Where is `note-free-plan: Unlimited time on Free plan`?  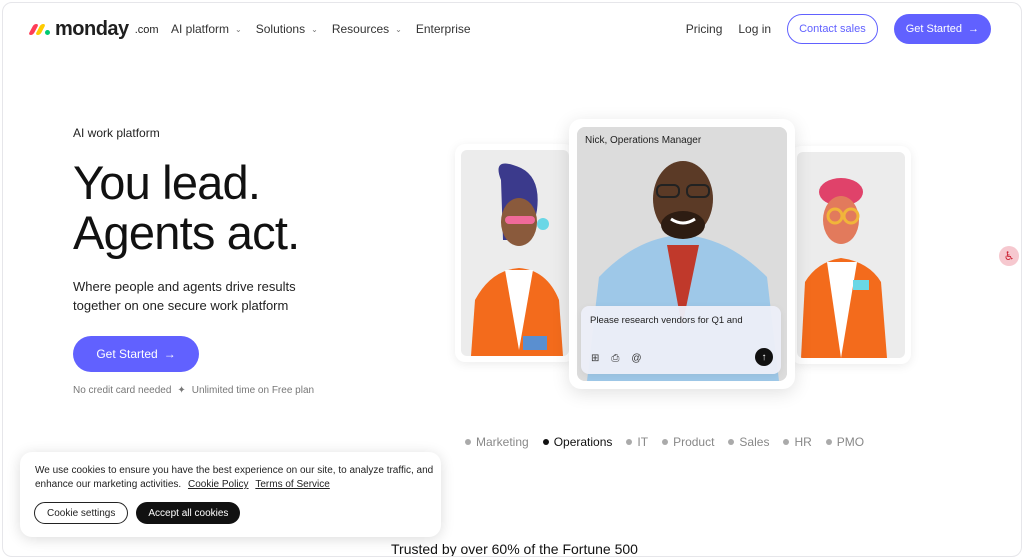 note-free-plan: Unlimited time on Free plan is located at coordinates (253, 390).